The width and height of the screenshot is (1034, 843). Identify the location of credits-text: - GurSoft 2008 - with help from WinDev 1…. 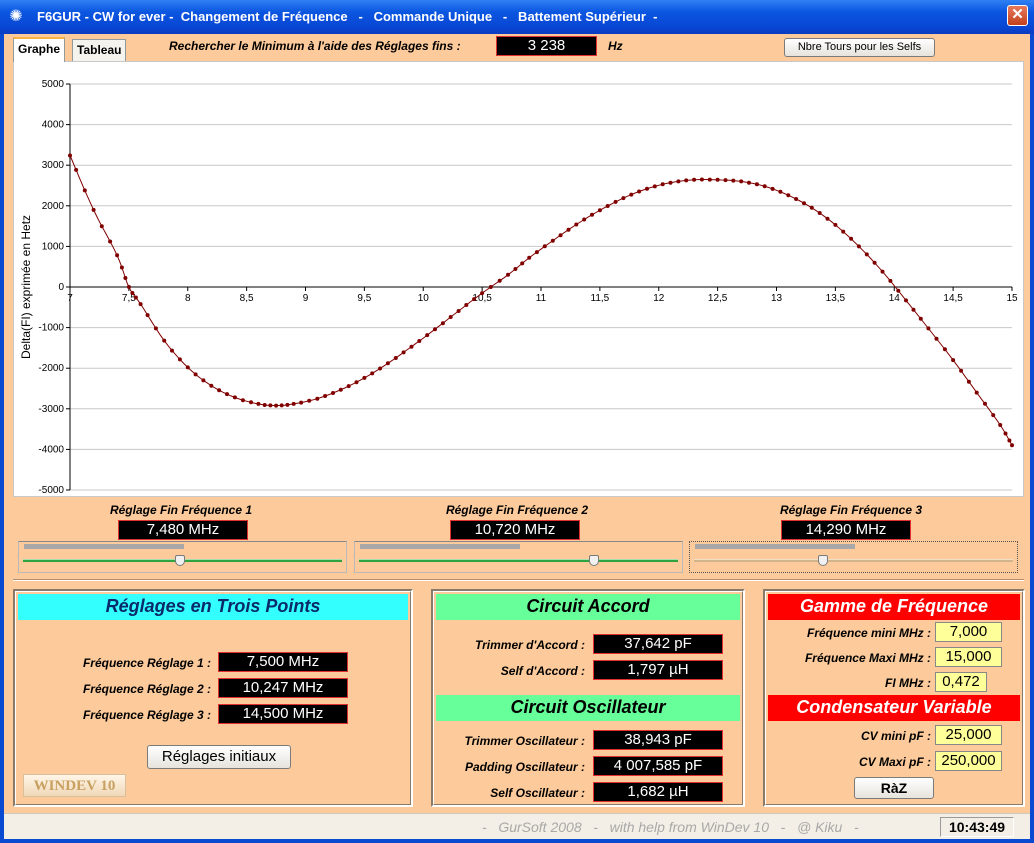
(670, 827).